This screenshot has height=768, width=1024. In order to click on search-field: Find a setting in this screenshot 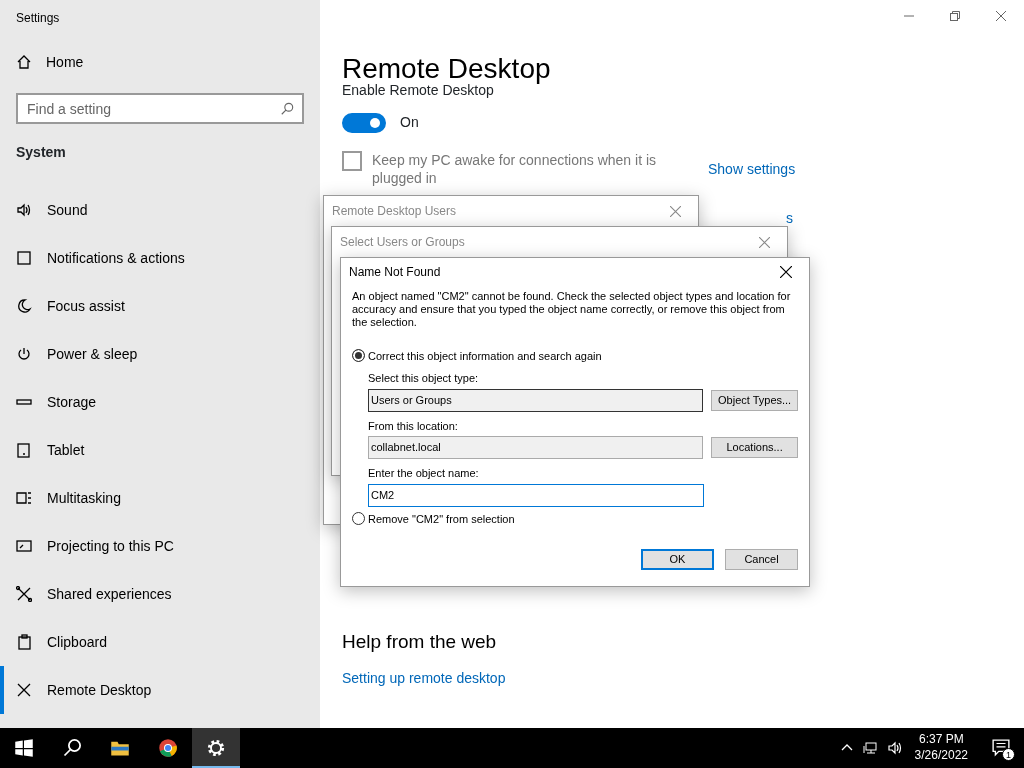, I will do `click(160, 108)`.